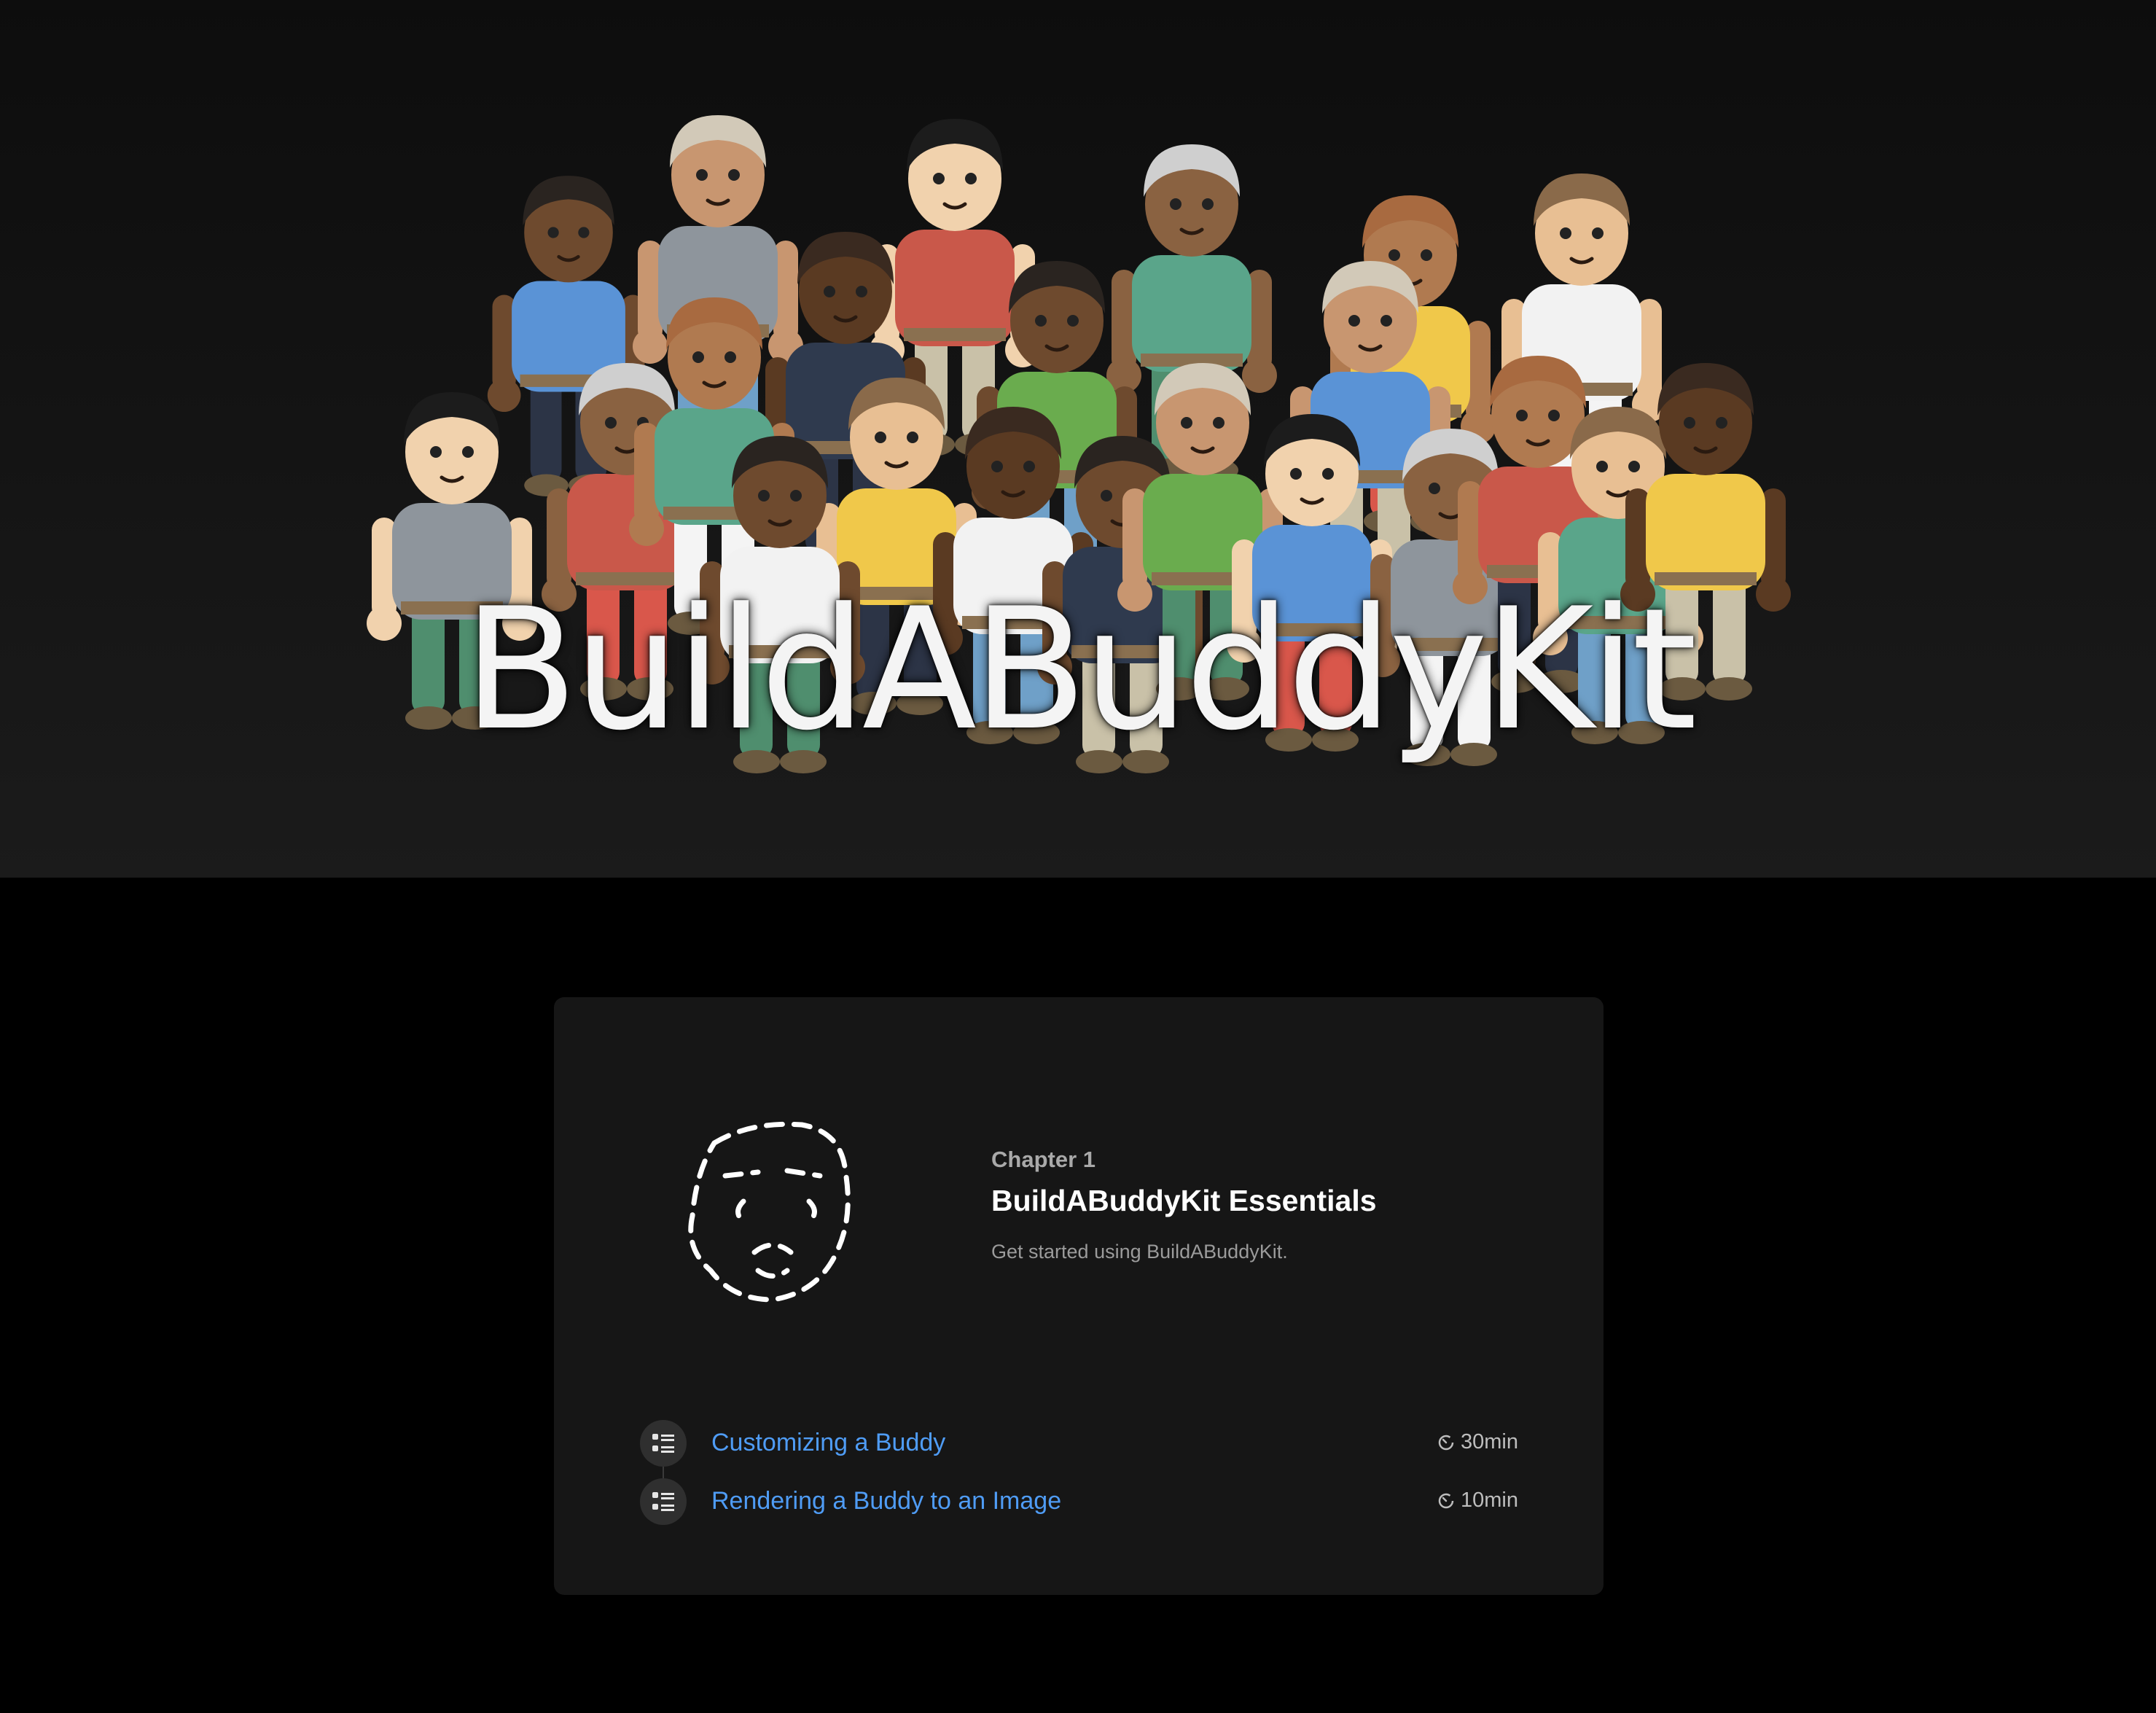  I want to click on hero-title: BuildABuddyKit, so click(1080, 670).